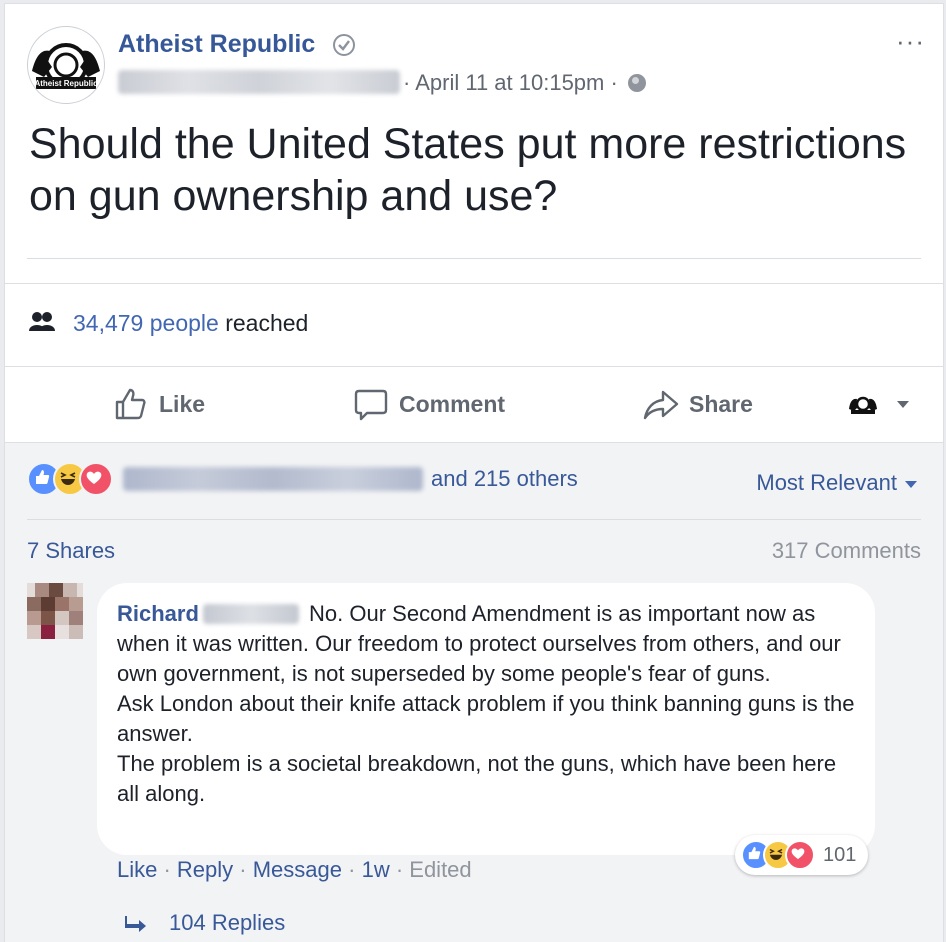 The image size is (946, 942). I want to click on like-label: Like, so click(182, 403).